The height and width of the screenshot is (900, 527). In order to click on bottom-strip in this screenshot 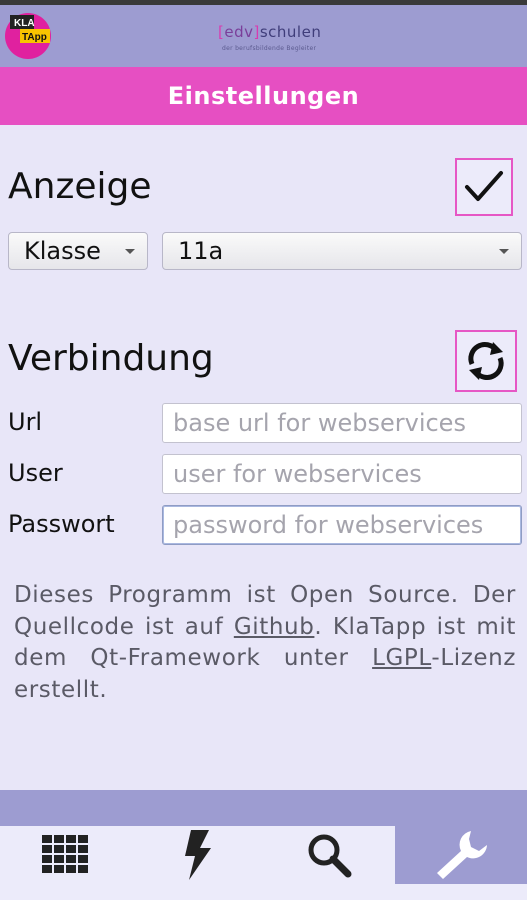, I will do `click(263, 808)`.